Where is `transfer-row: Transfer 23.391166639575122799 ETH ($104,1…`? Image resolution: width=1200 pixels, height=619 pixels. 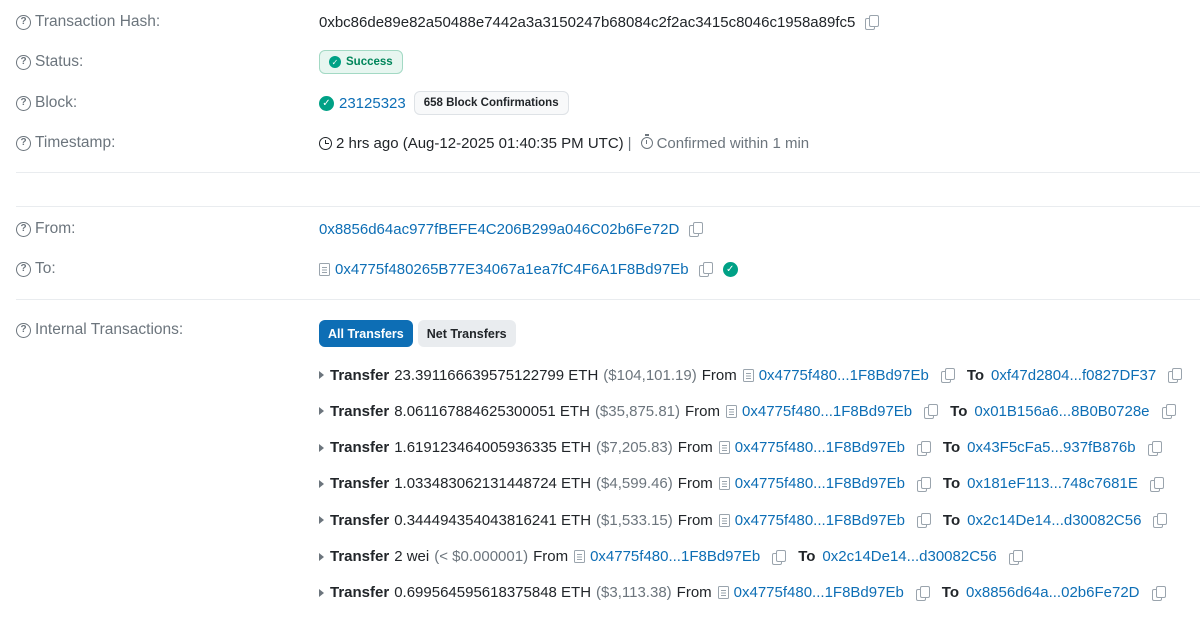
transfer-row: Transfer 23.391166639575122799 ETH ($104,1… is located at coordinates (751, 375).